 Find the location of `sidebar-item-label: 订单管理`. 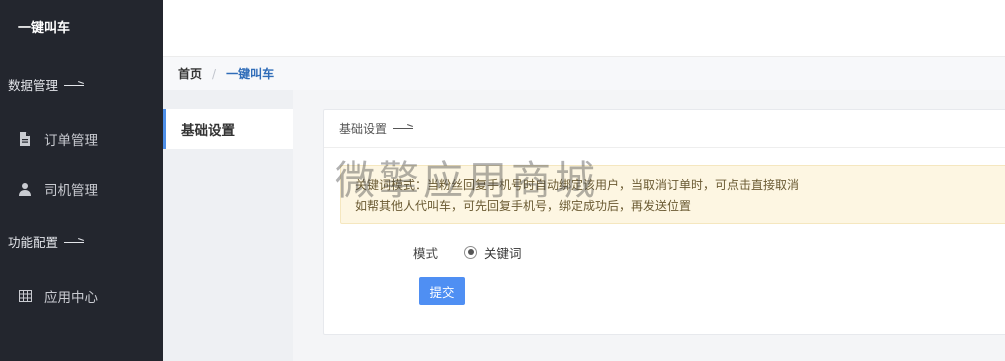

sidebar-item-label: 订单管理 is located at coordinates (71, 141).